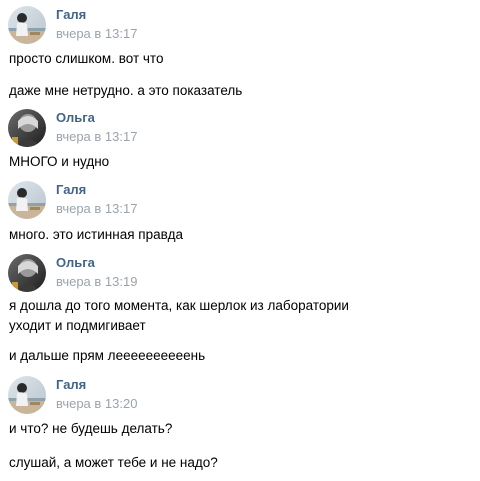 Image resolution: width=480 pixels, height=481 pixels. Describe the element at coordinates (96, 404) in the screenshot. I see `message-timestamp: вчера в 13:20` at that location.